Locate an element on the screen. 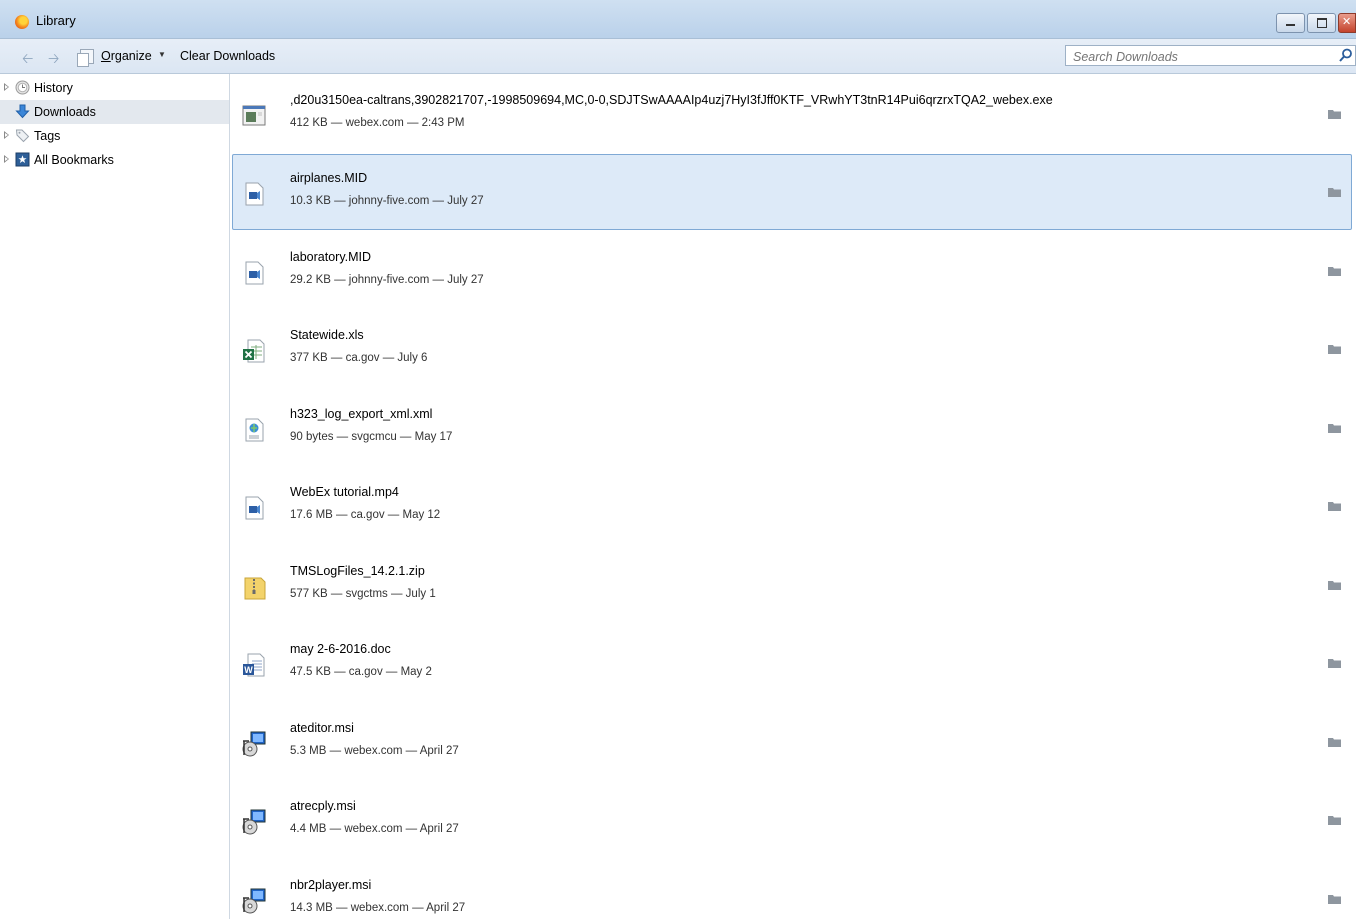 Image resolution: width=1356 pixels, height=919 pixels. sidebar-item-tags: Tags is located at coordinates (114, 136).